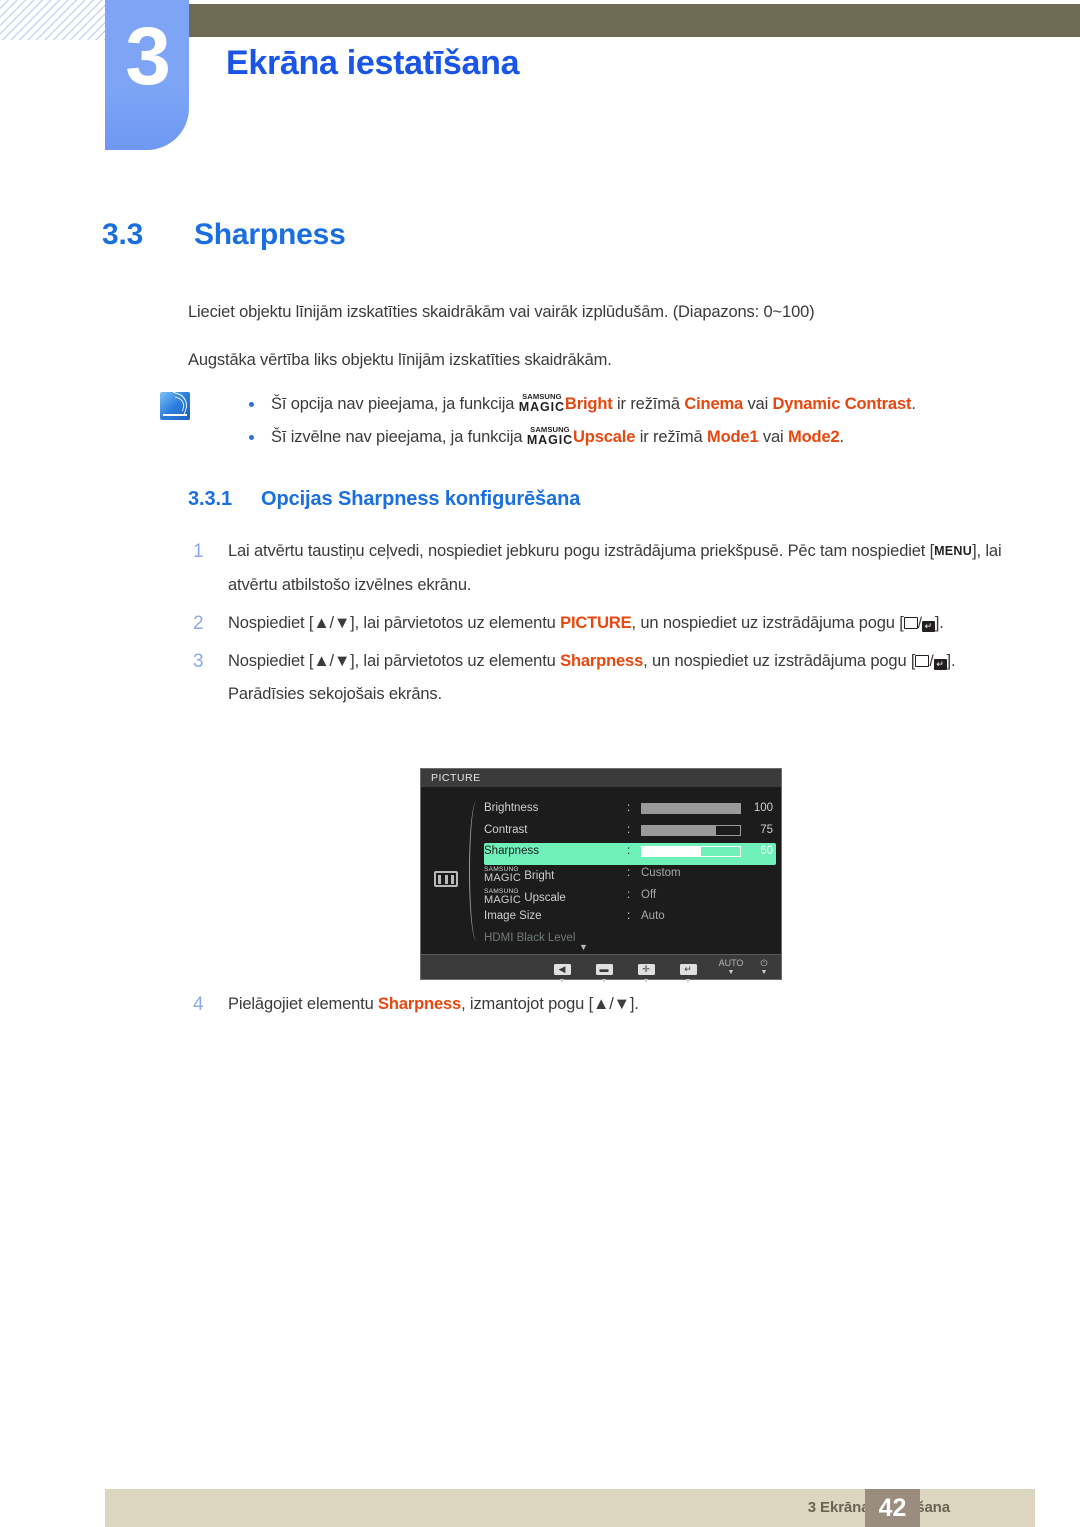 This screenshot has height=1527, width=1080. What do you see at coordinates (511, 851) in the screenshot?
I see `osd-label: Sharpness` at bounding box center [511, 851].